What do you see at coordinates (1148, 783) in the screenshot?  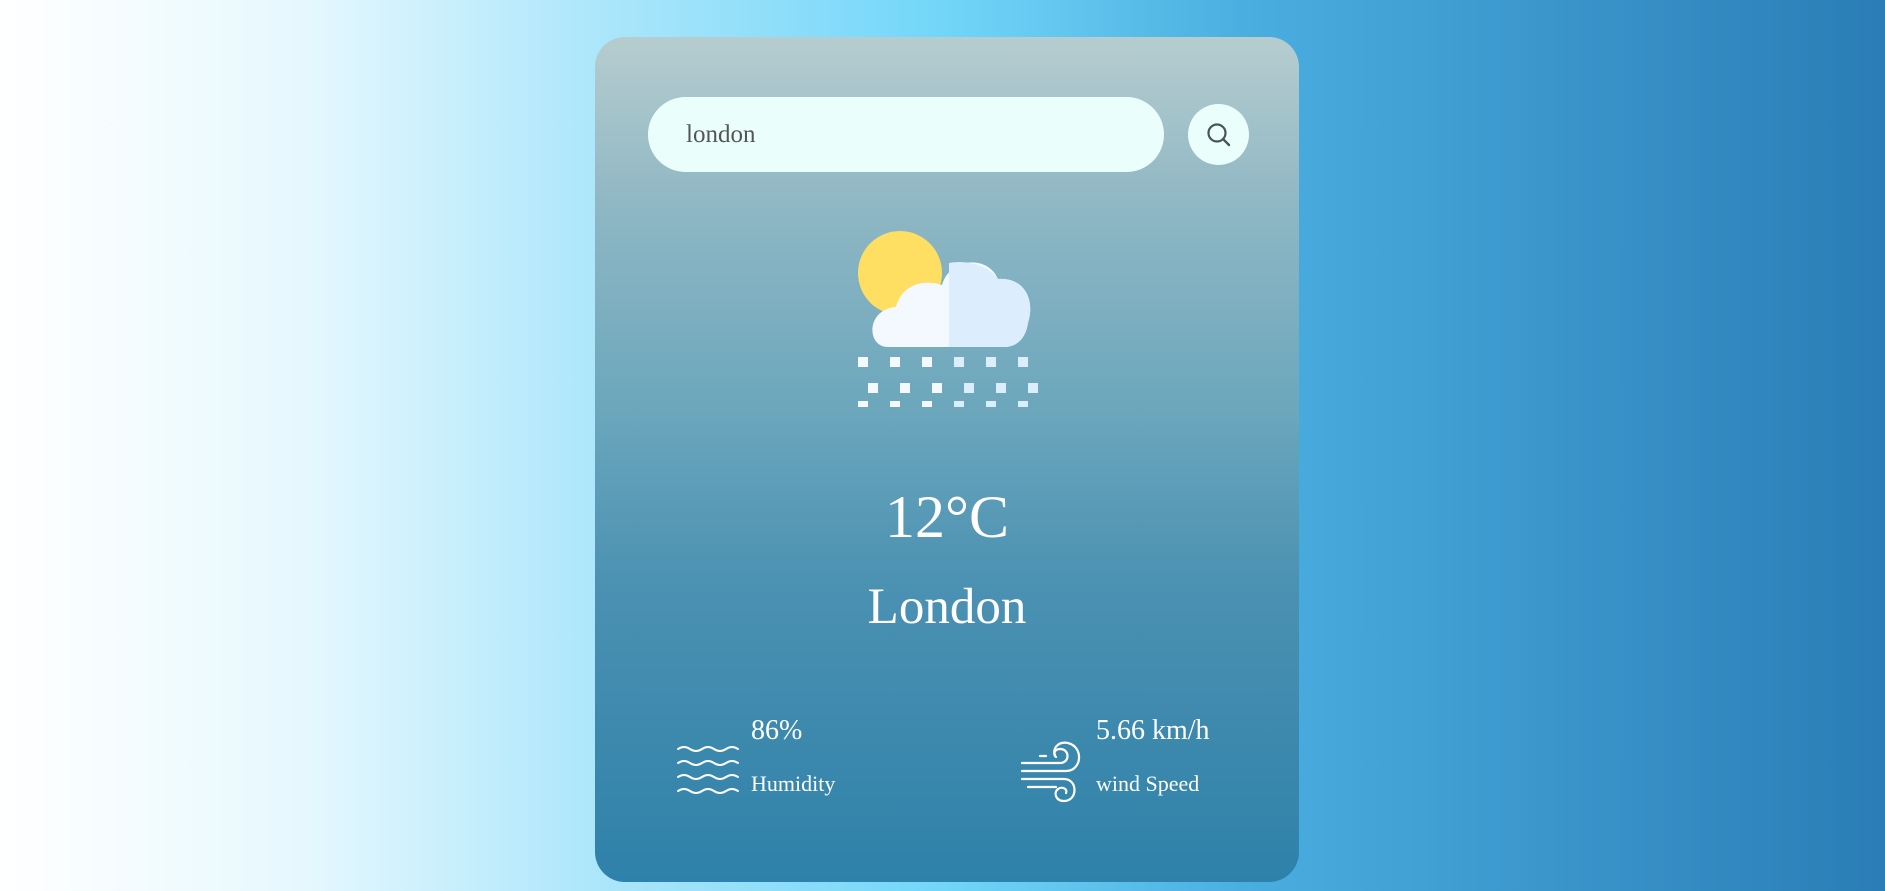 I see `wind-label: wind Speed` at bounding box center [1148, 783].